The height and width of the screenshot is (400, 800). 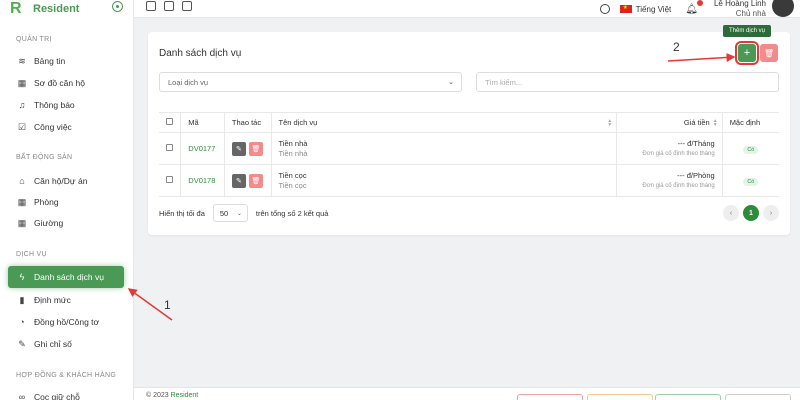 I want to click on service-name: Tiền cọc, so click(x=292, y=175).